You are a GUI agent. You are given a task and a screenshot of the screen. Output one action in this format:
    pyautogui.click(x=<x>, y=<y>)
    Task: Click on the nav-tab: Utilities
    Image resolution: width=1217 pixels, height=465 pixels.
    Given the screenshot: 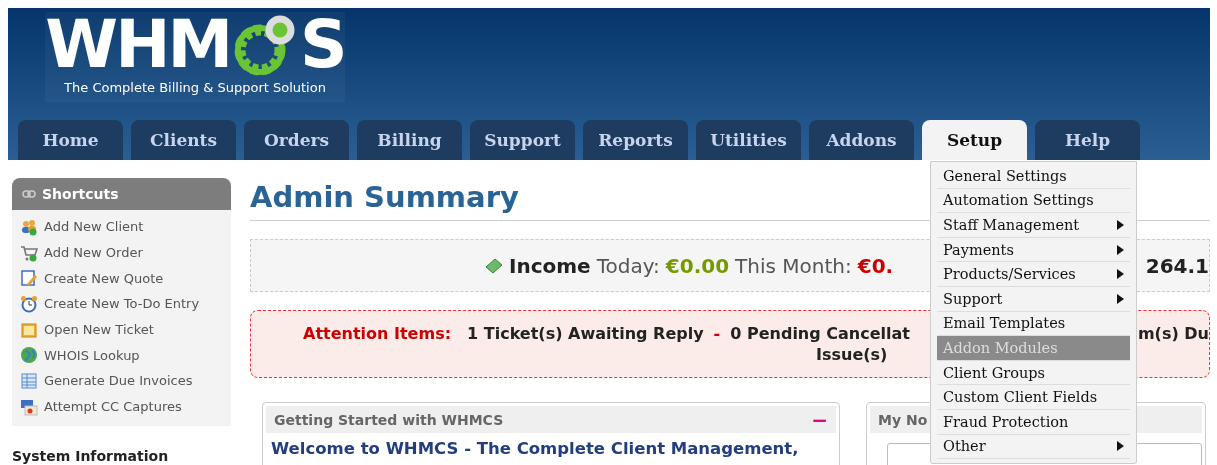 What is the action you would take?
    pyautogui.click(x=748, y=140)
    